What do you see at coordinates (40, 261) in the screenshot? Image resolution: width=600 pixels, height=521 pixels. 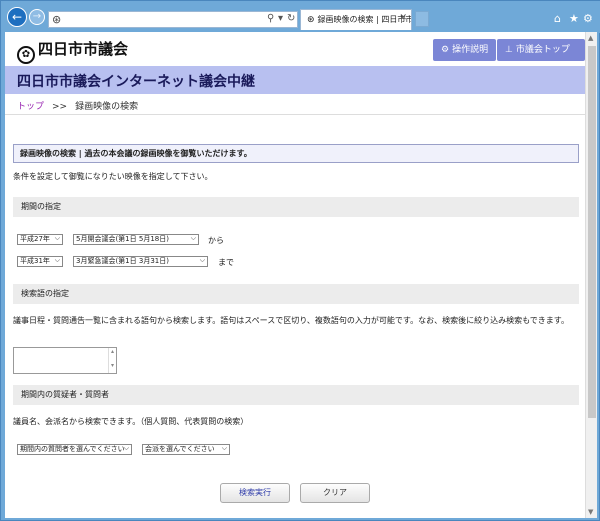 I see `to-year-select: 平成31年` at bounding box center [40, 261].